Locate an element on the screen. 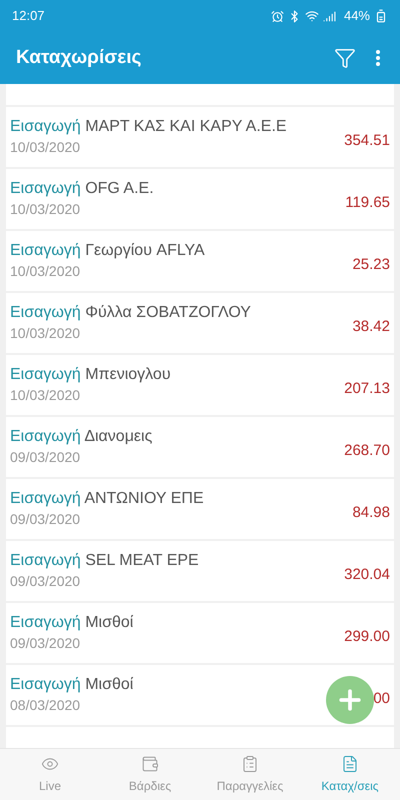 The image size is (400, 800). wallet-icon is located at coordinates (150, 763).